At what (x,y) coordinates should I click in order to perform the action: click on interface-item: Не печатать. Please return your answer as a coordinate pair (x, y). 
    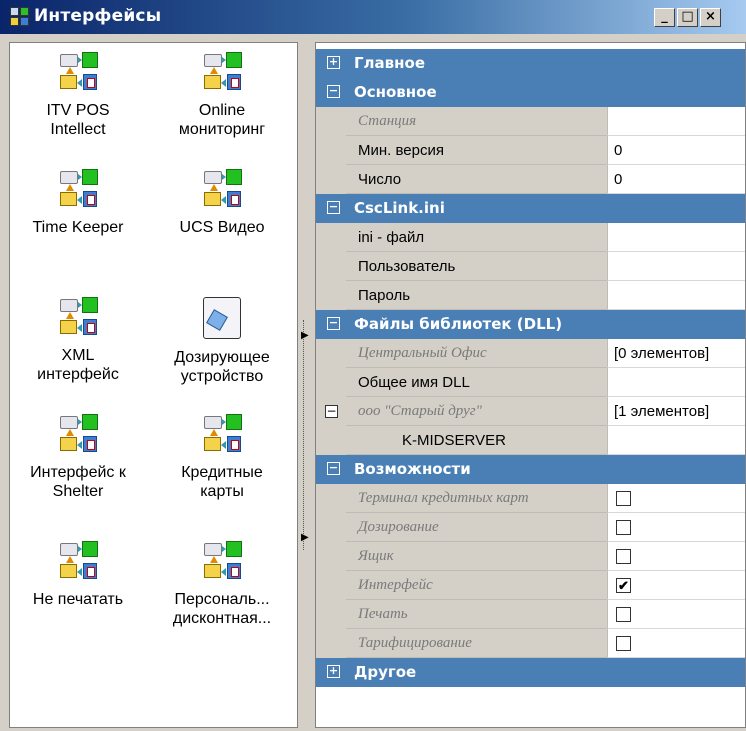
    Looking at the image, I should click on (78, 574).